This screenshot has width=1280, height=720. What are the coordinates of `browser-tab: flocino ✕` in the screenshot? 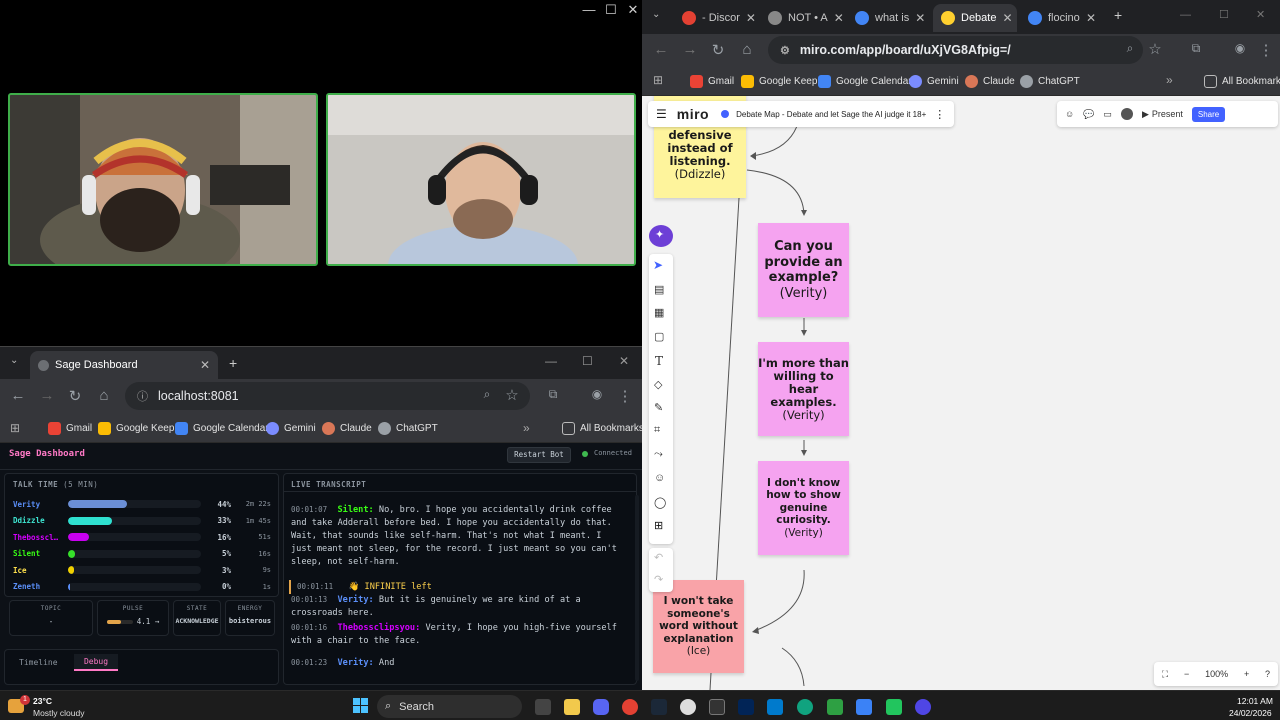 It's located at (1062, 18).